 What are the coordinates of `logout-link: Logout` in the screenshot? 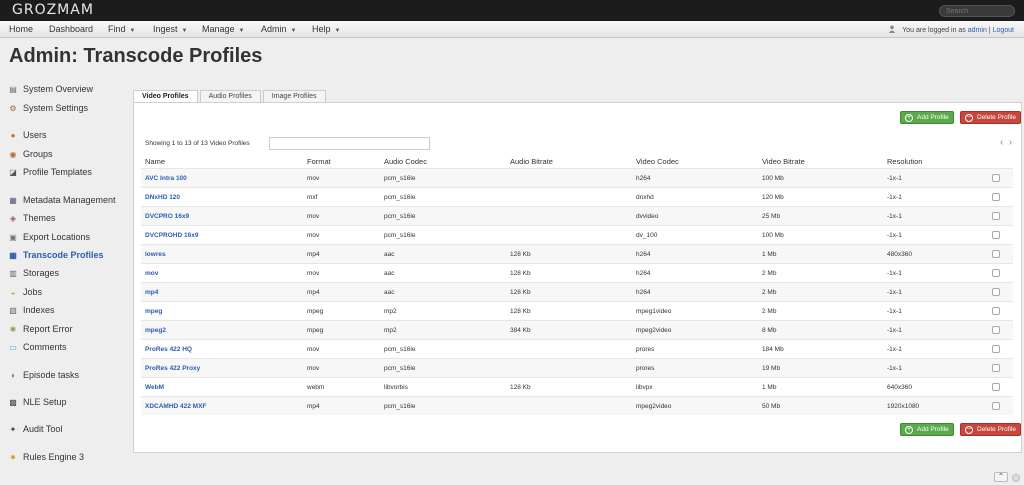 It's located at (1003, 30).